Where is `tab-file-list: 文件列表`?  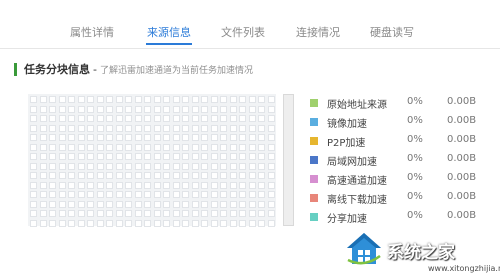
tab-file-list: 文件列表 is located at coordinates (243, 32).